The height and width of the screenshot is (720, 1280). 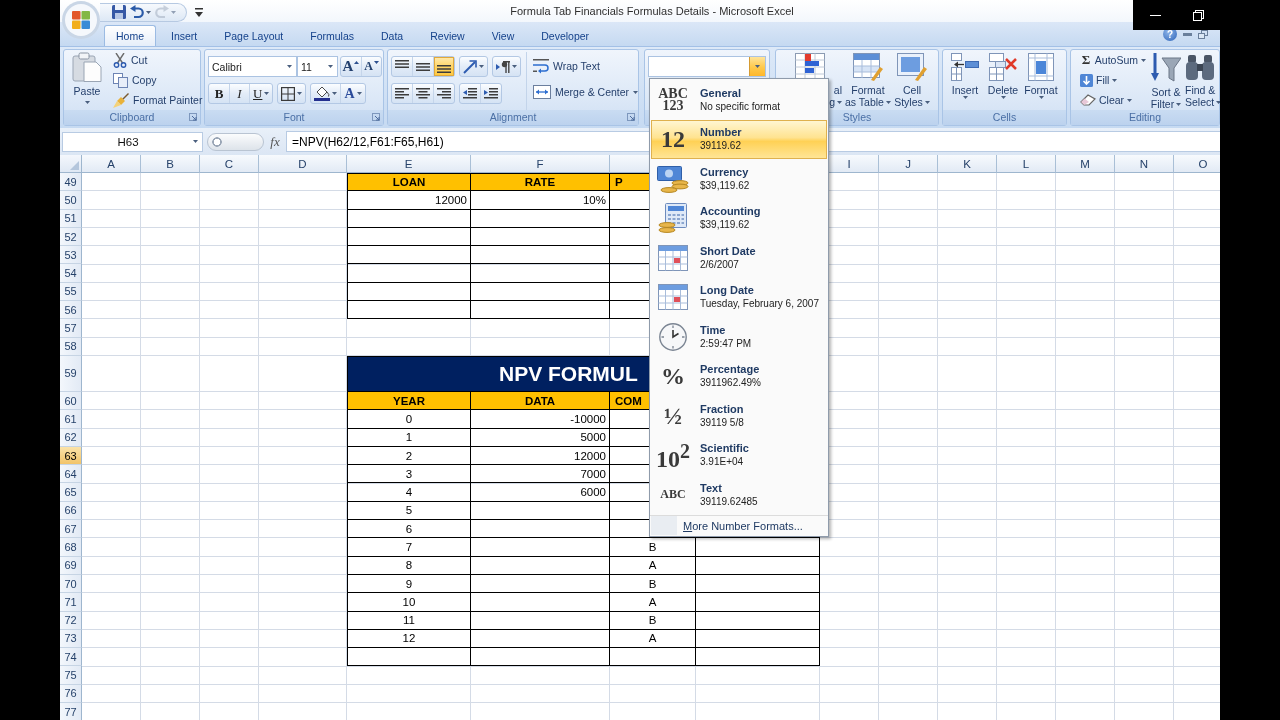 What do you see at coordinates (540, 182) in the screenshot?
I see `header-cell: RATE` at bounding box center [540, 182].